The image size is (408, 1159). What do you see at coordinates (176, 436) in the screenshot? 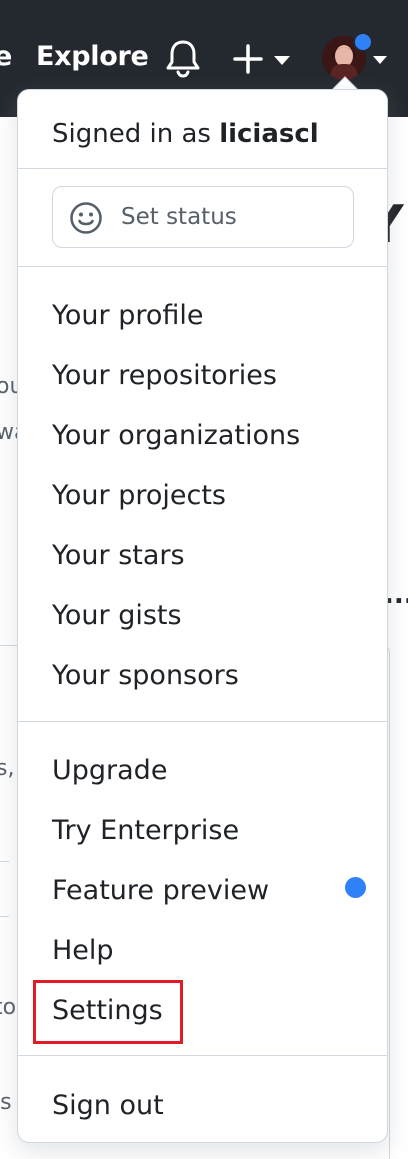
I see `menu-item-your-organizations: Your organizations` at bounding box center [176, 436].